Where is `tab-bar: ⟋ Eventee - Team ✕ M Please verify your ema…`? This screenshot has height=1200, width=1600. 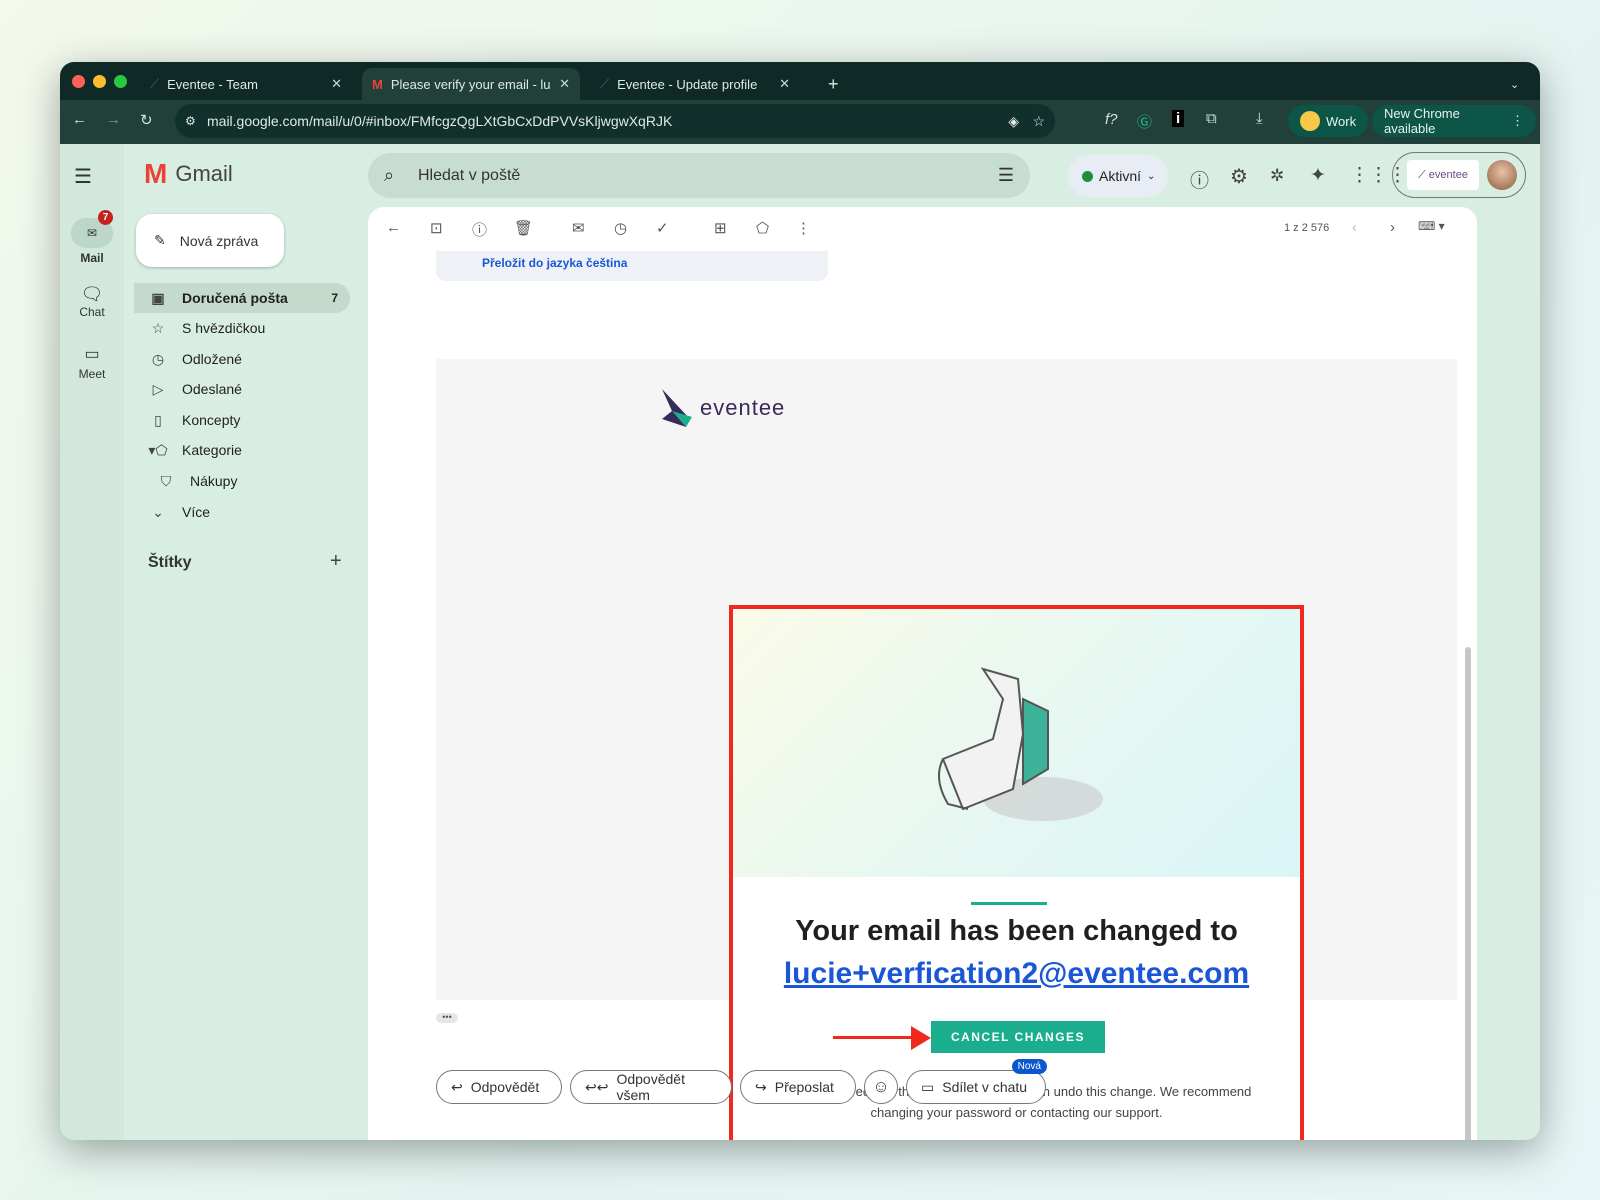
tab-bar: ⟋ Eventee - Team ✕ M Please verify your ema… is located at coordinates (800, 81).